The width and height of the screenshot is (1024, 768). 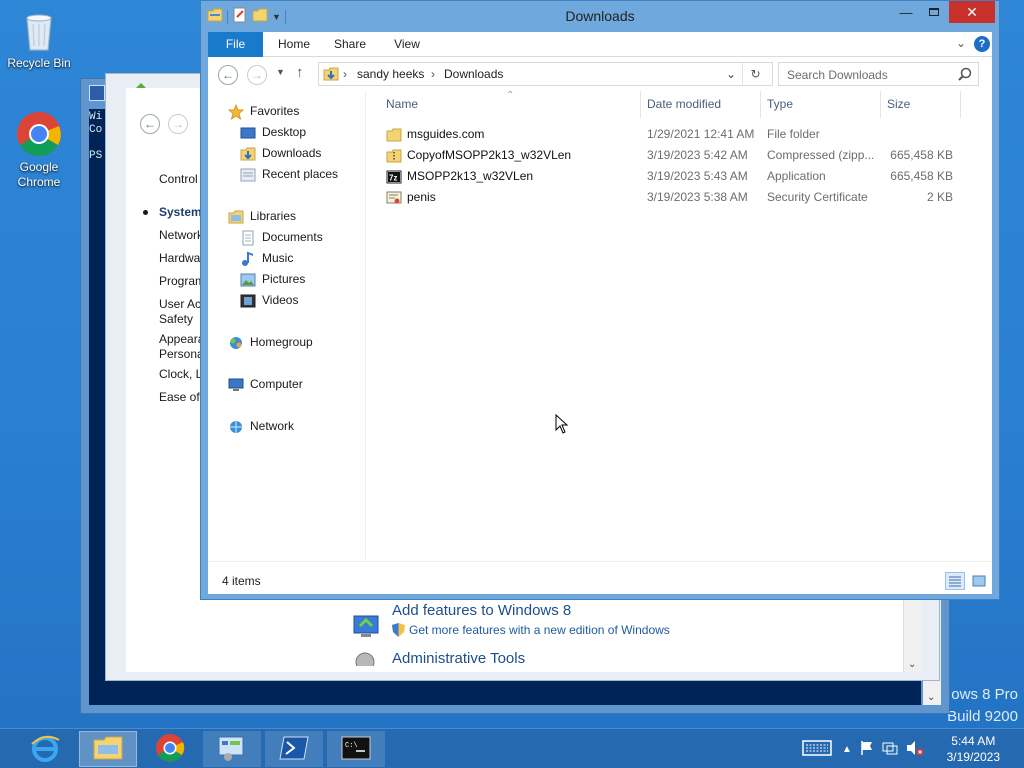 I want to click on file-type: File folder, so click(x=793, y=134).